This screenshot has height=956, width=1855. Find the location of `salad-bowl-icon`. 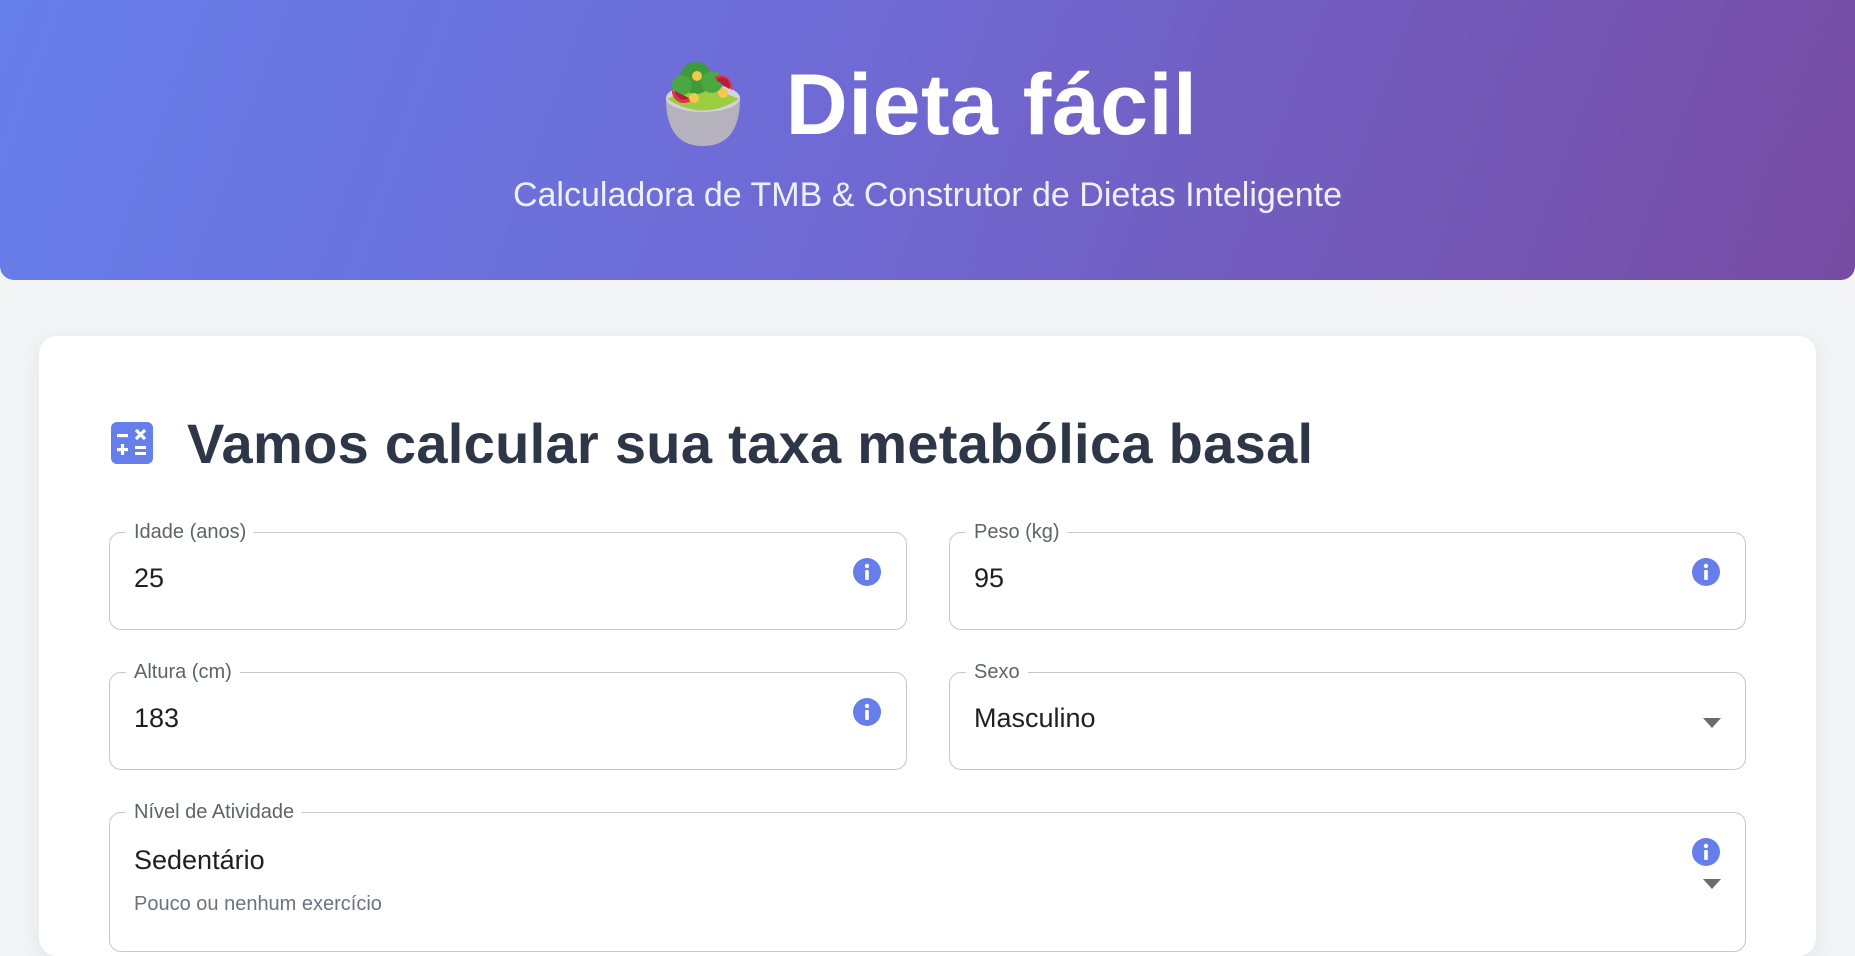

salad-bowl-icon is located at coordinates (702, 104).